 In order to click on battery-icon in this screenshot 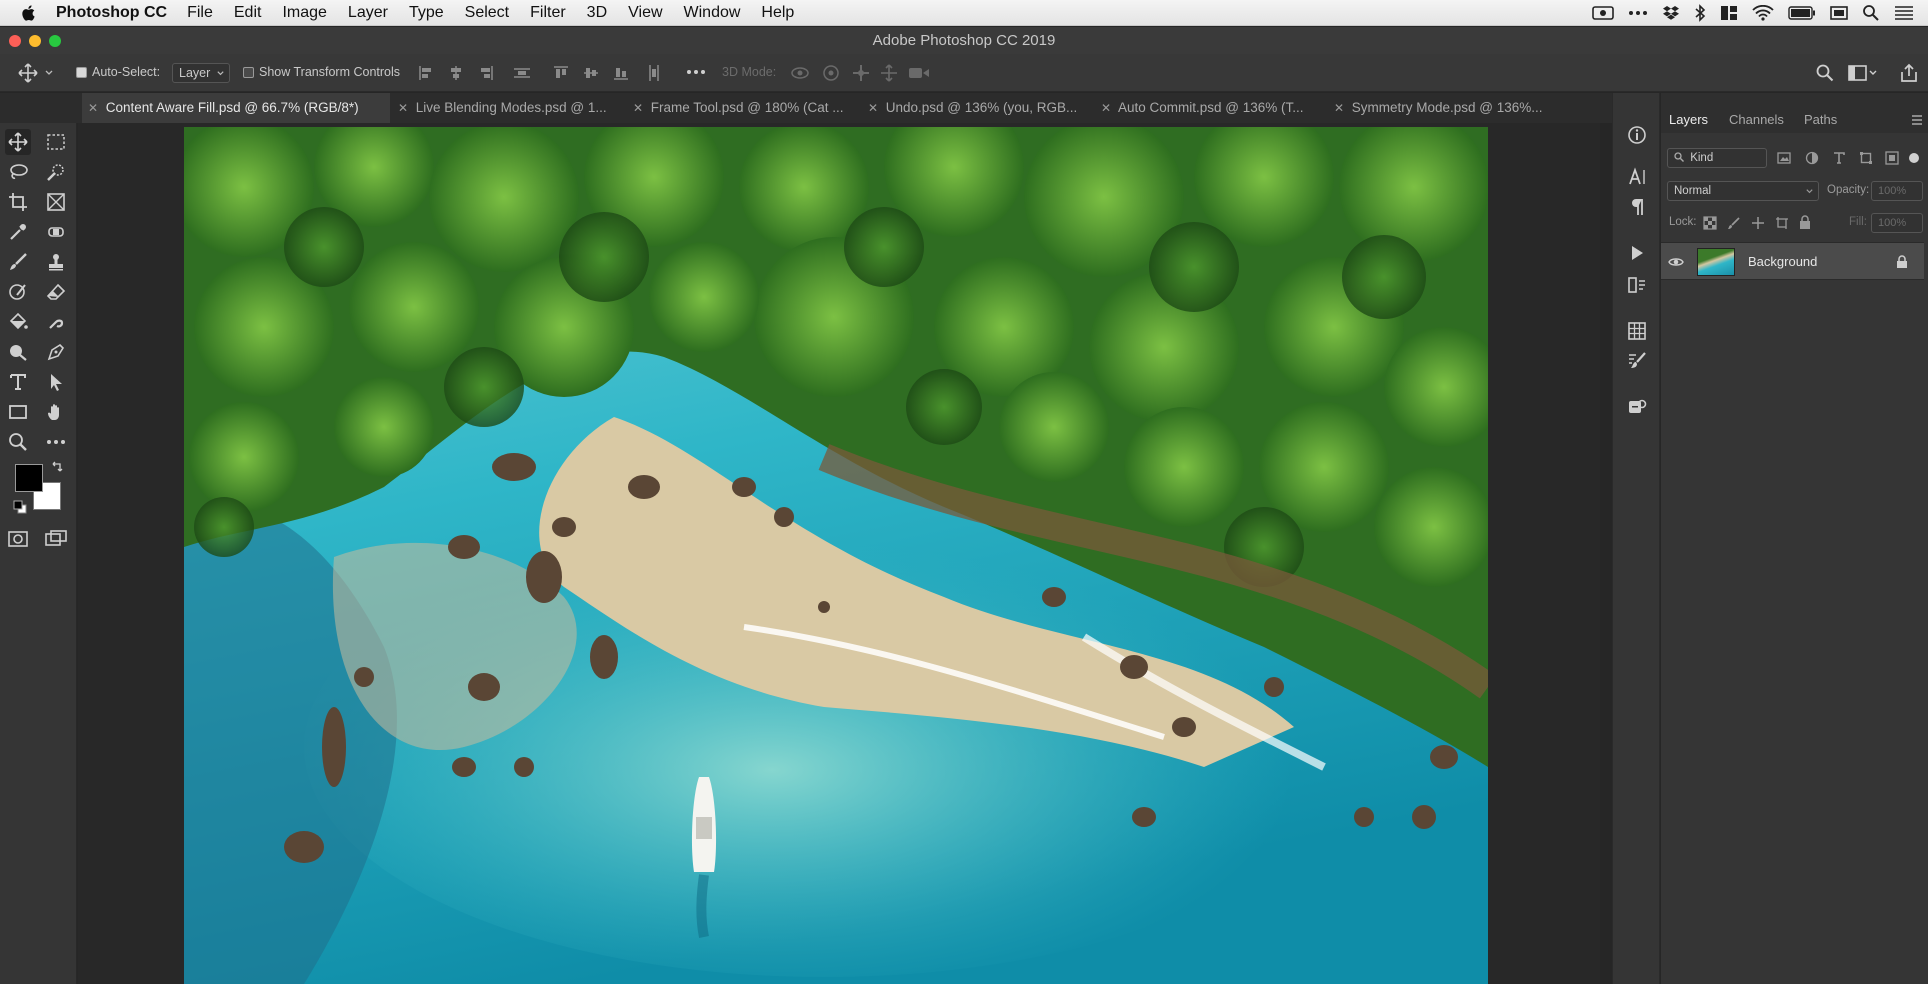, I will do `click(1802, 13)`.